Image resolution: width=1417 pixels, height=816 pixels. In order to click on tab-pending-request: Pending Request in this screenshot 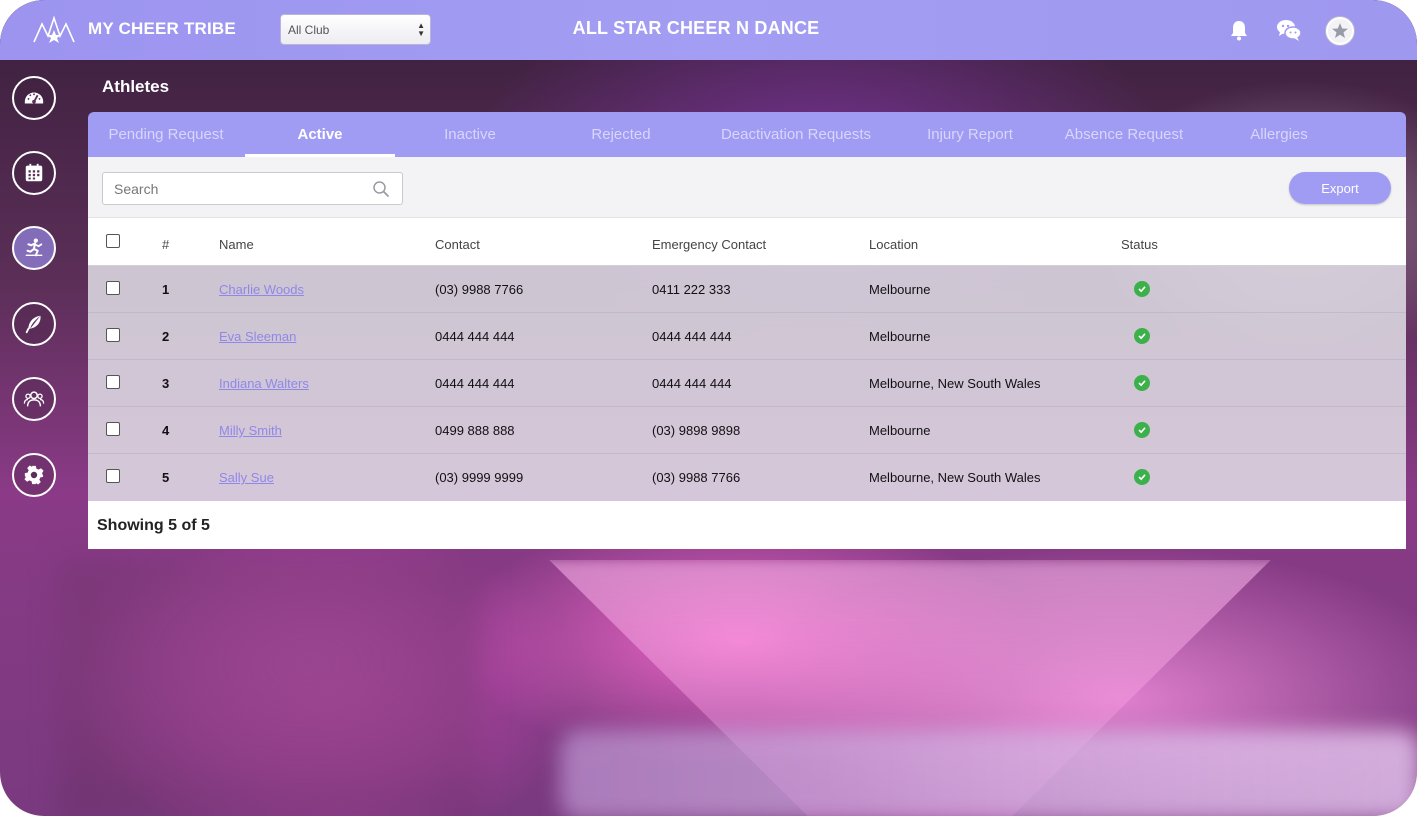, I will do `click(166, 134)`.